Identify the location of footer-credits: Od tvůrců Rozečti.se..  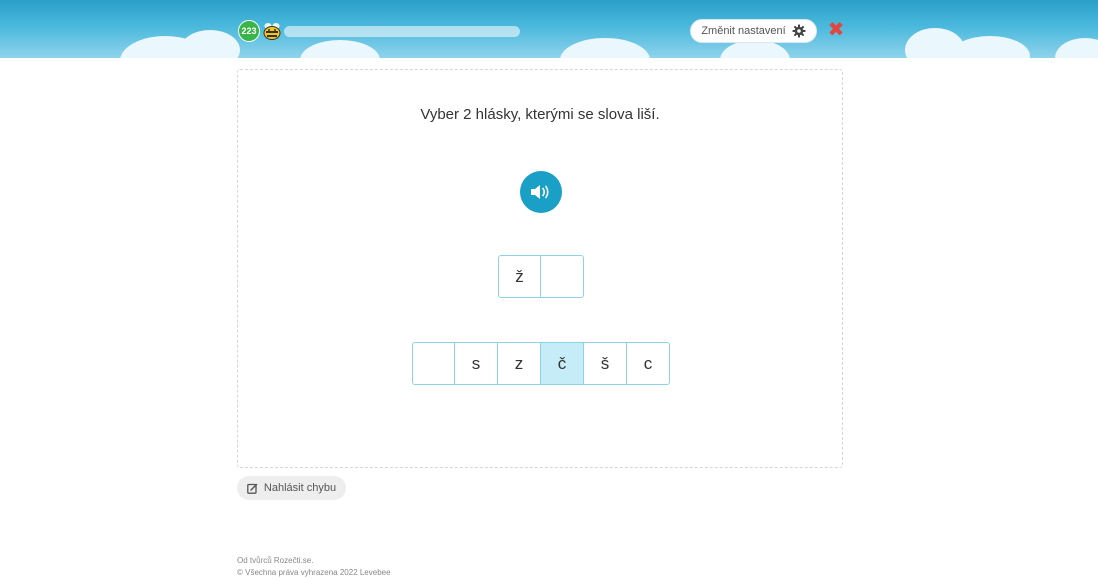
(275, 560).